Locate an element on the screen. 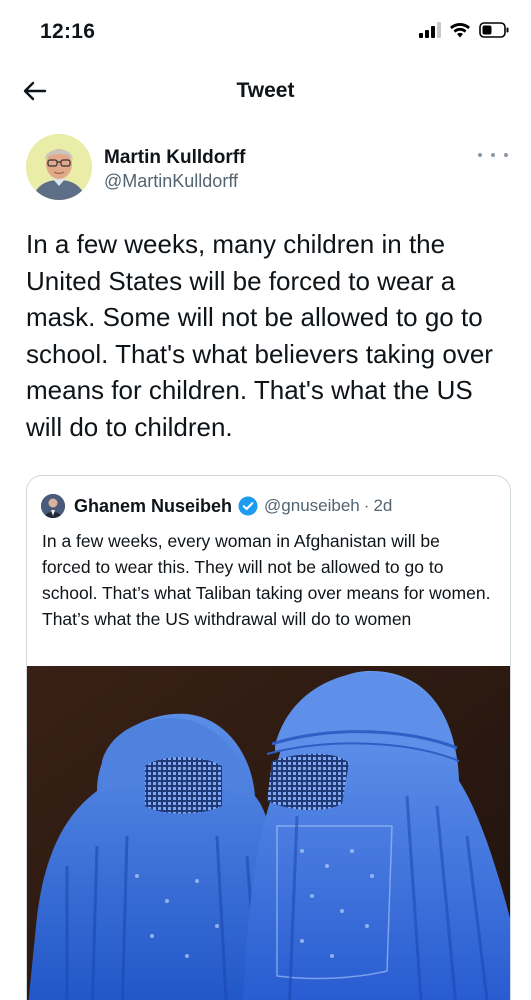 This screenshot has height=1000, width=531. quoted-author-handle: @gnuseibeh is located at coordinates (312, 505).